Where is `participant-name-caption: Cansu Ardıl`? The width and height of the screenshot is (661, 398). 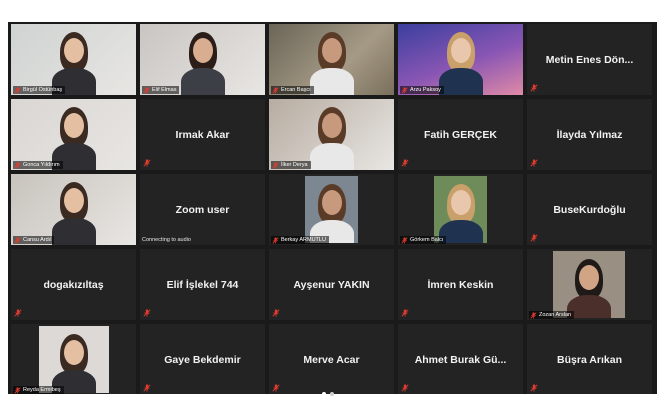
participant-name-caption: Cansu Ardıl is located at coordinates (34, 240).